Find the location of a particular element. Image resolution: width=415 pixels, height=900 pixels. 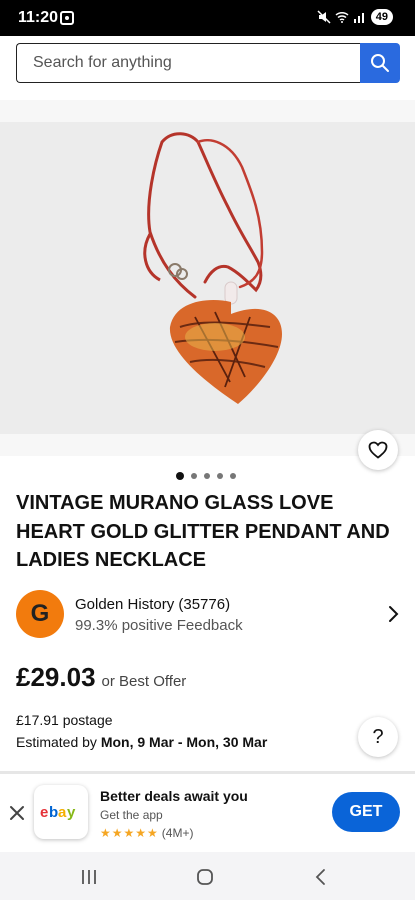

ebay-logo-icon: e b a y is located at coordinates (58, 812).